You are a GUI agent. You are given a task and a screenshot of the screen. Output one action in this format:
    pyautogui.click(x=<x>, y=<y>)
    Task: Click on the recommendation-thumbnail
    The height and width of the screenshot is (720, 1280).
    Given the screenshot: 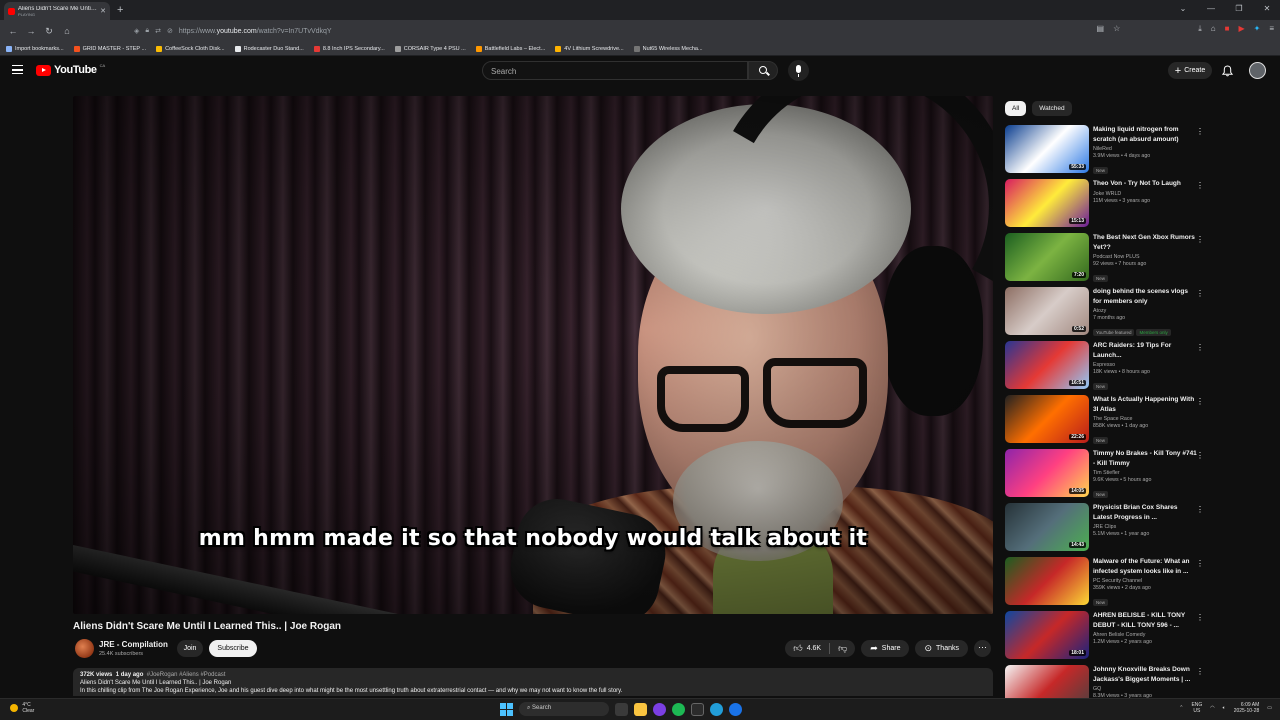 What is the action you would take?
    pyautogui.click(x=1047, y=581)
    